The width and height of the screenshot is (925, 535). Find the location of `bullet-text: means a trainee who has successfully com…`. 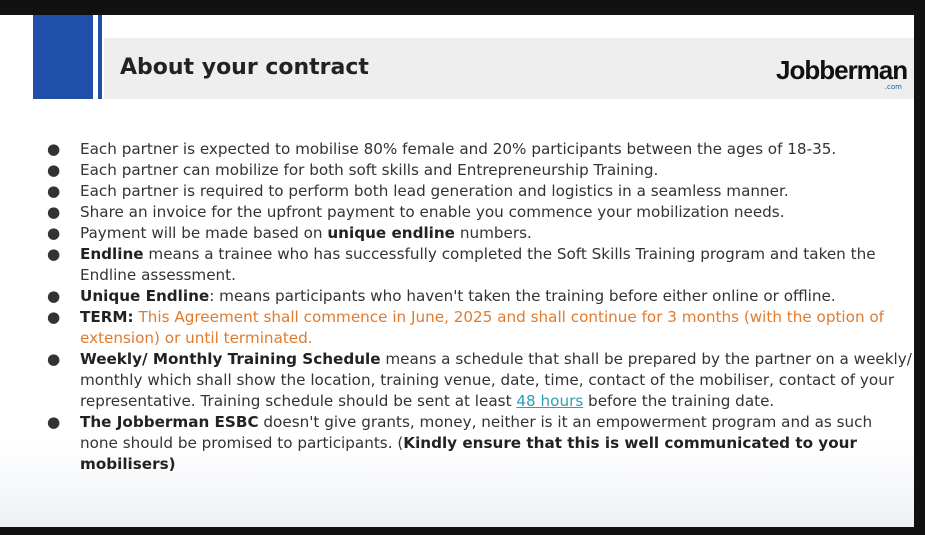

bullet-text: means a trainee who has successfully com… is located at coordinates (478, 264).